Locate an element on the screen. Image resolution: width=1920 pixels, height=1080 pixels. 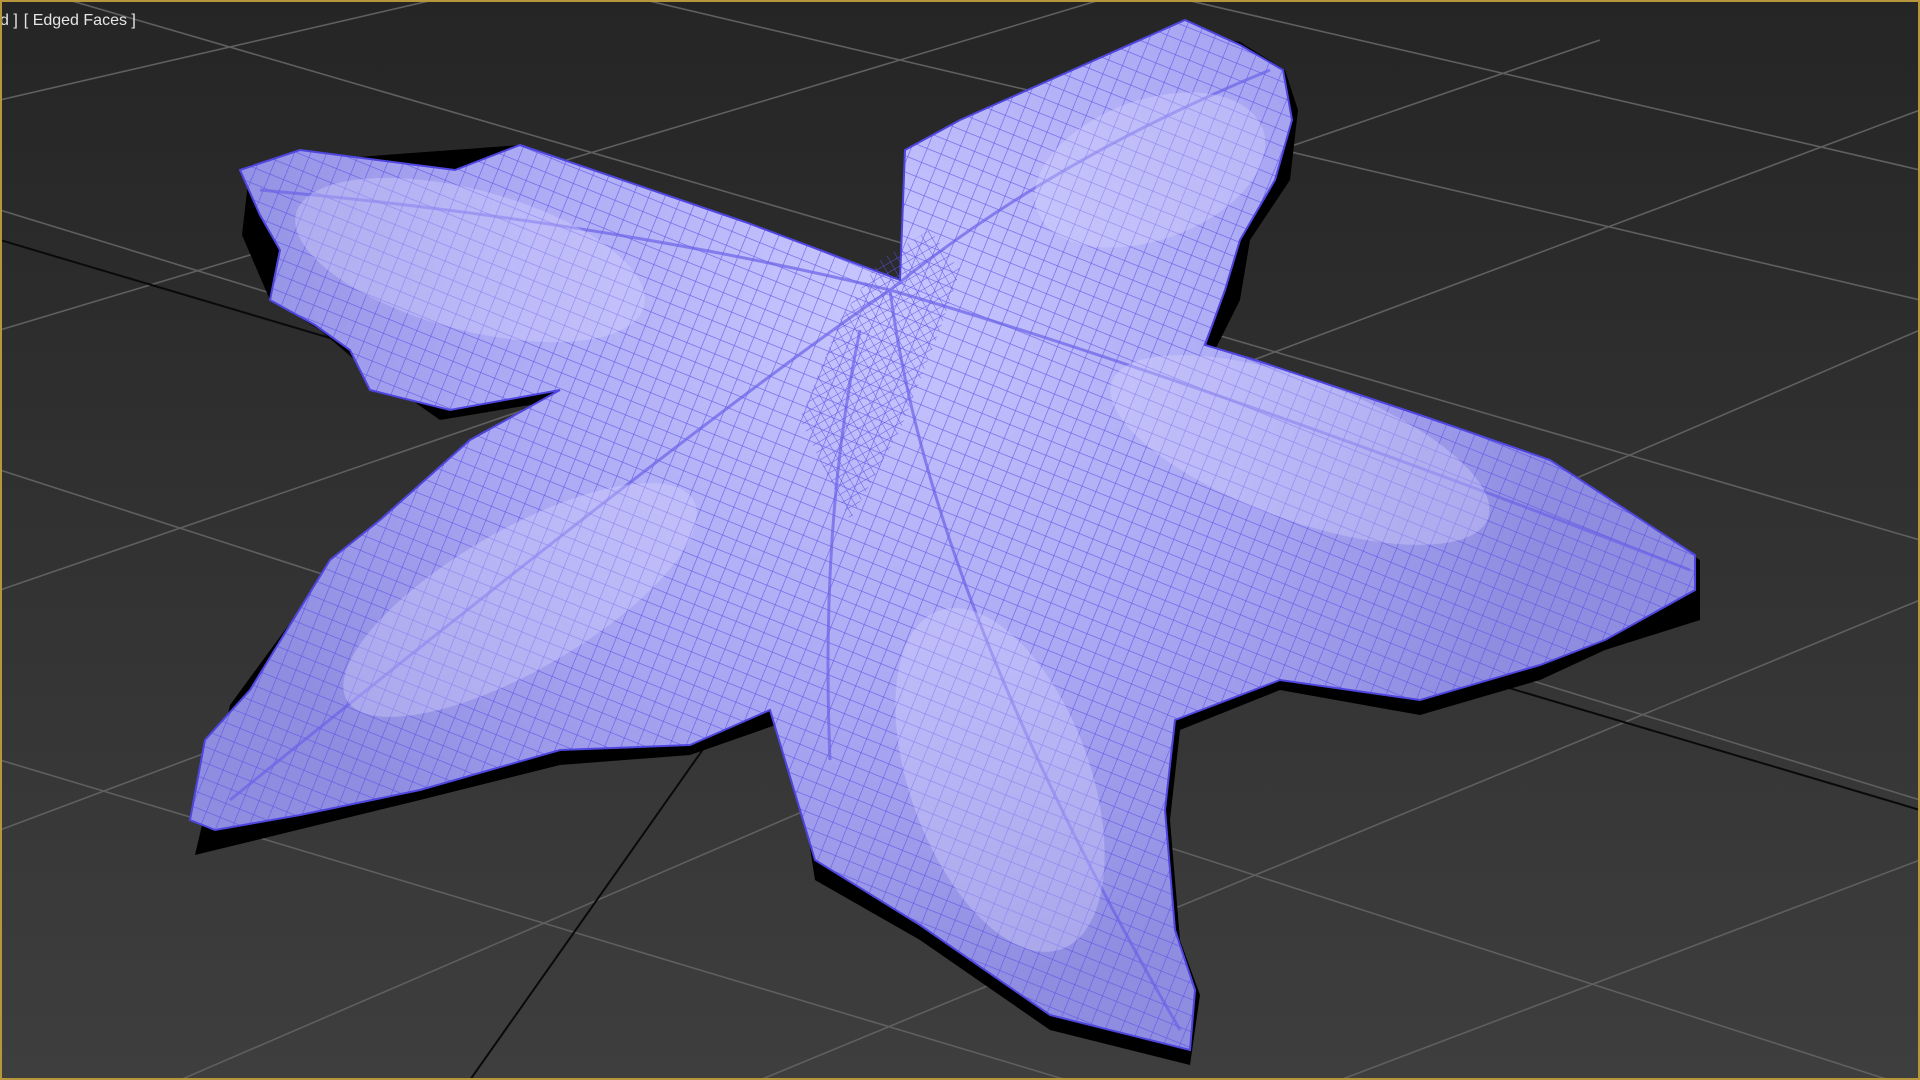
viewport-label: d ] [ Edged Faces ] is located at coordinates (68, 21).